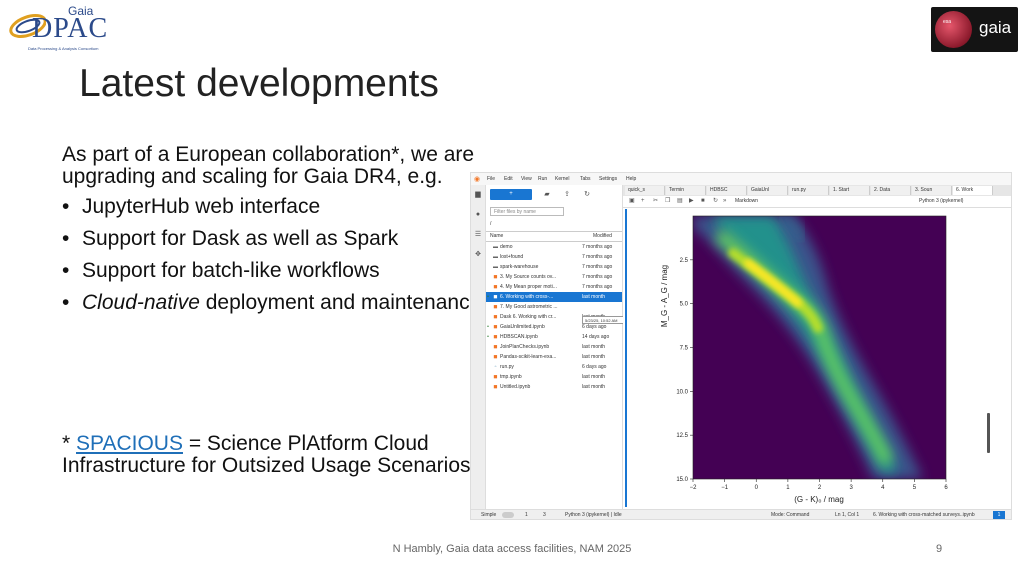 This screenshot has width=1024, height=576. I want to click on paste-icon: ▤, so click(680, 201).